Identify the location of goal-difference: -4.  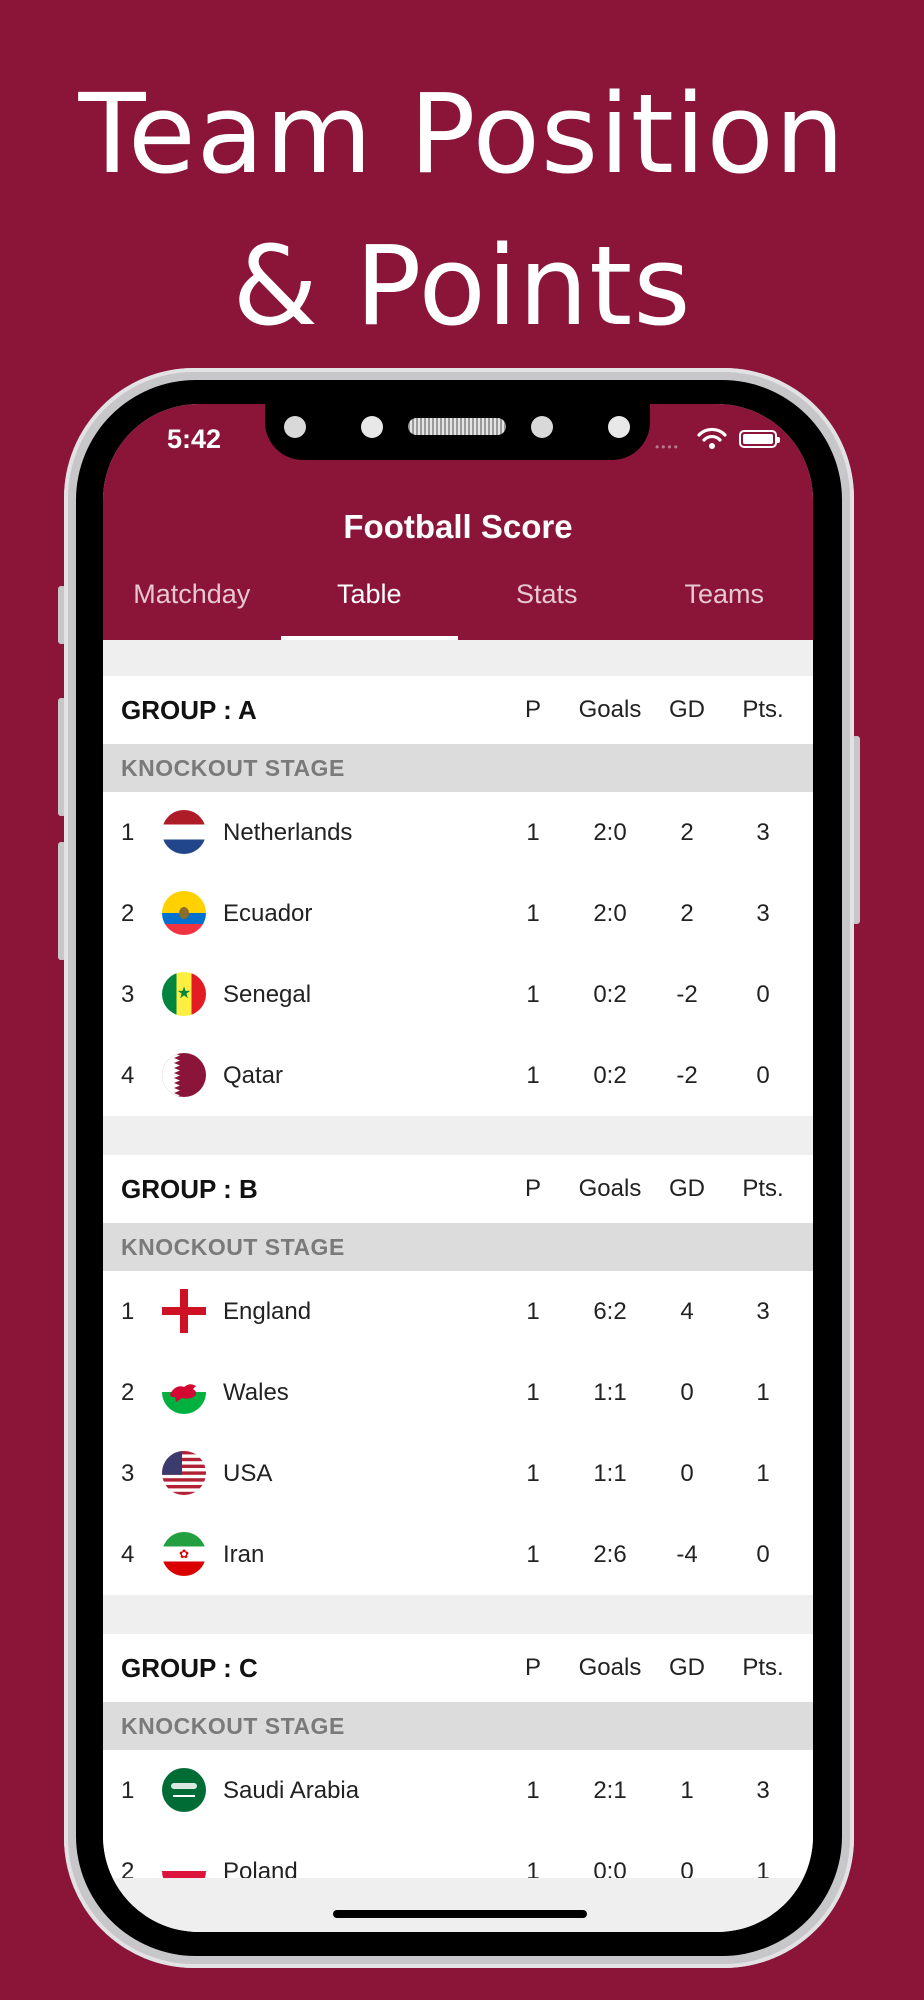
(687, 1554).